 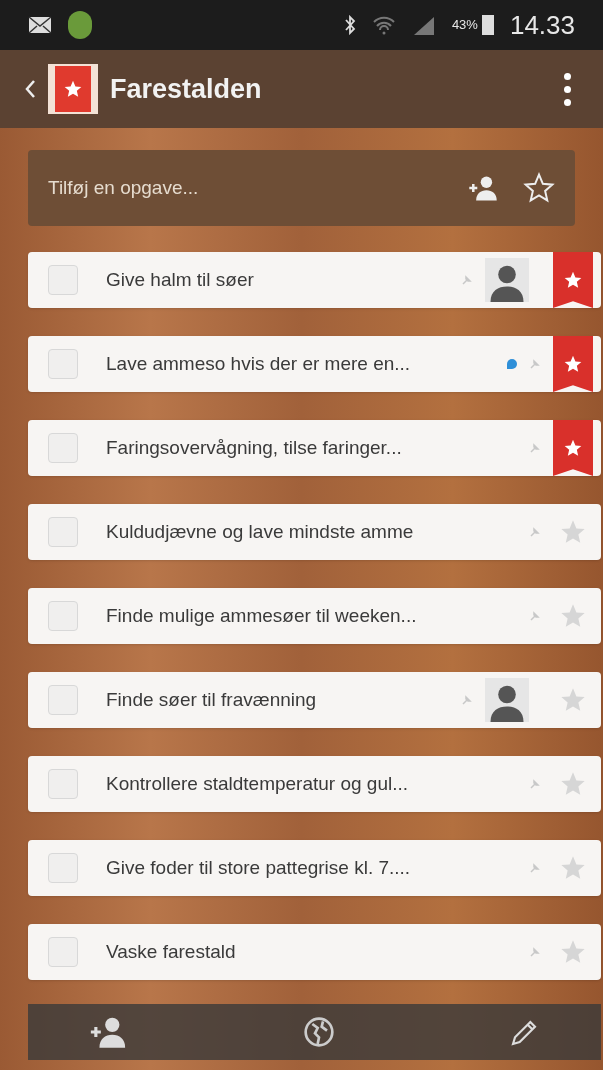 What do you see at coordinates (40, 25) in the screenshot?
I see `mail-icon` at bounding box center [40, 25].